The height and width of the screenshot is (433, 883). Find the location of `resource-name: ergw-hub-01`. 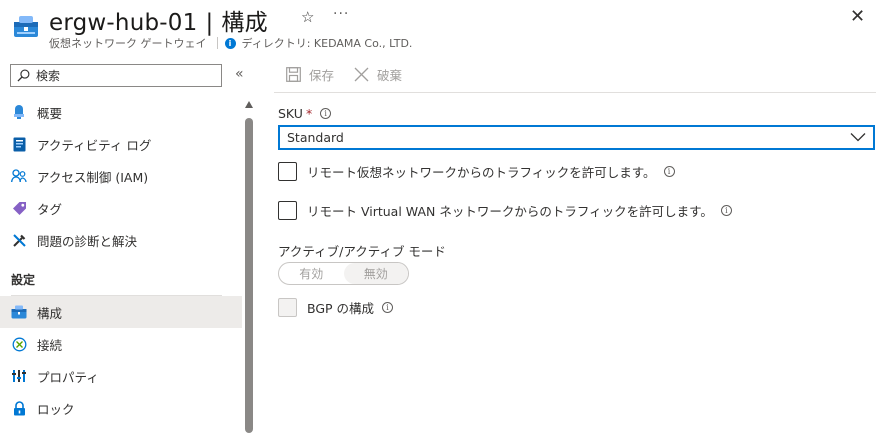

resource-name: ergw-hub-01 is located at coordinates (123, 23).